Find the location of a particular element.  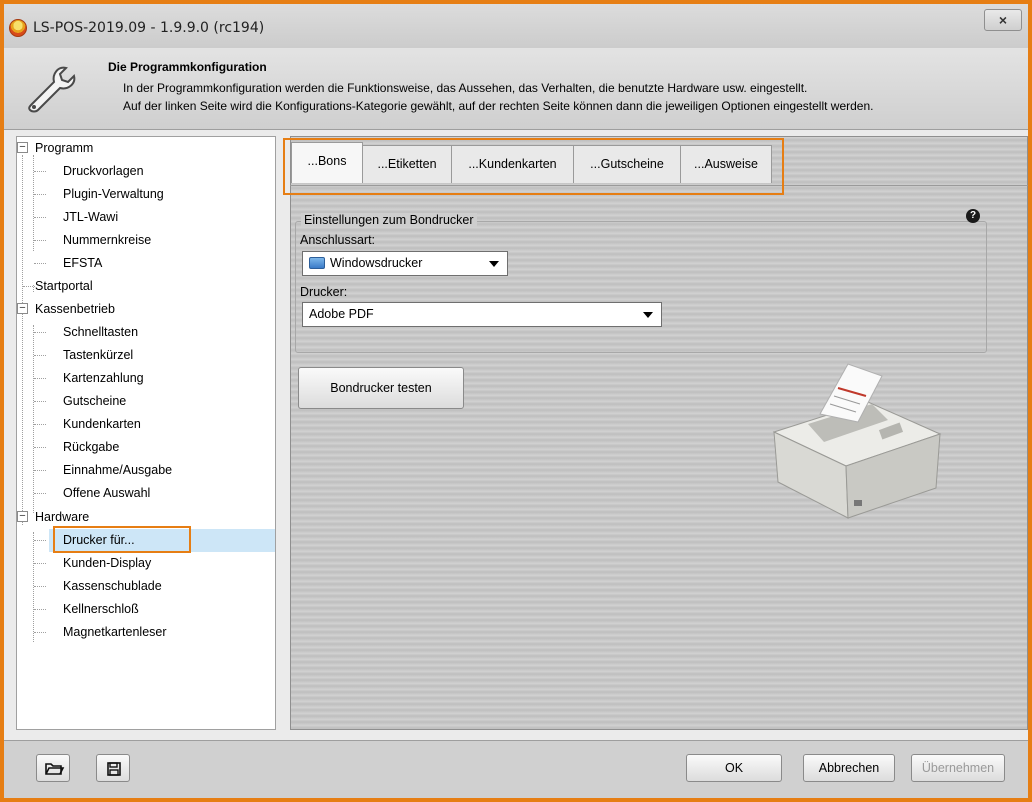

tree-item-kassenschublade: Kassenschublade is located at coordinates (112, 586).